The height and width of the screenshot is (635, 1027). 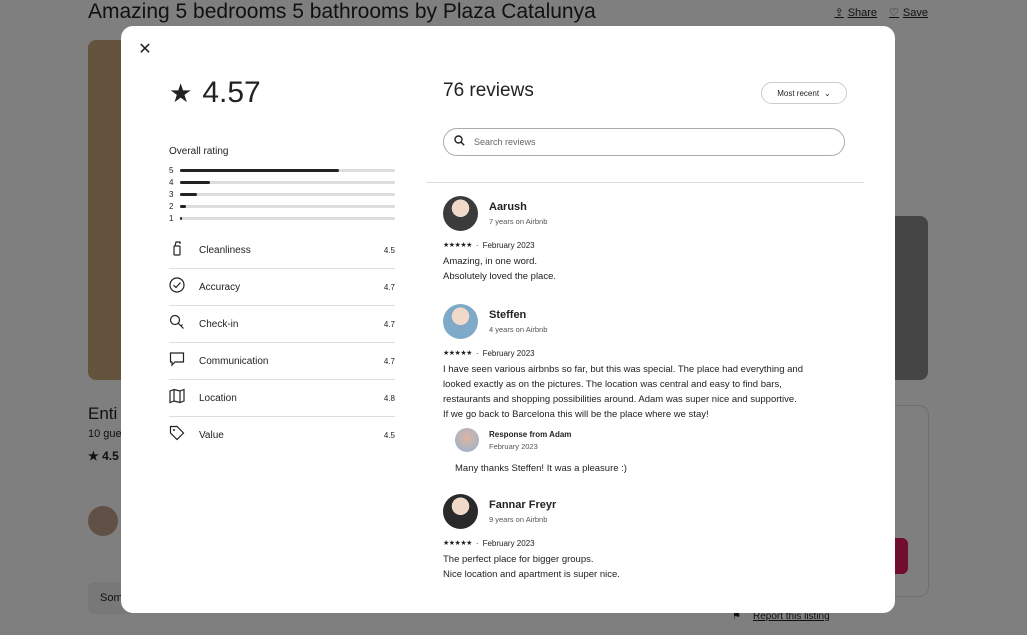 What do you see at coordinates (181, 92) in the screenshot?
I see `star-icon: ★` at bounding box center [181, 92].